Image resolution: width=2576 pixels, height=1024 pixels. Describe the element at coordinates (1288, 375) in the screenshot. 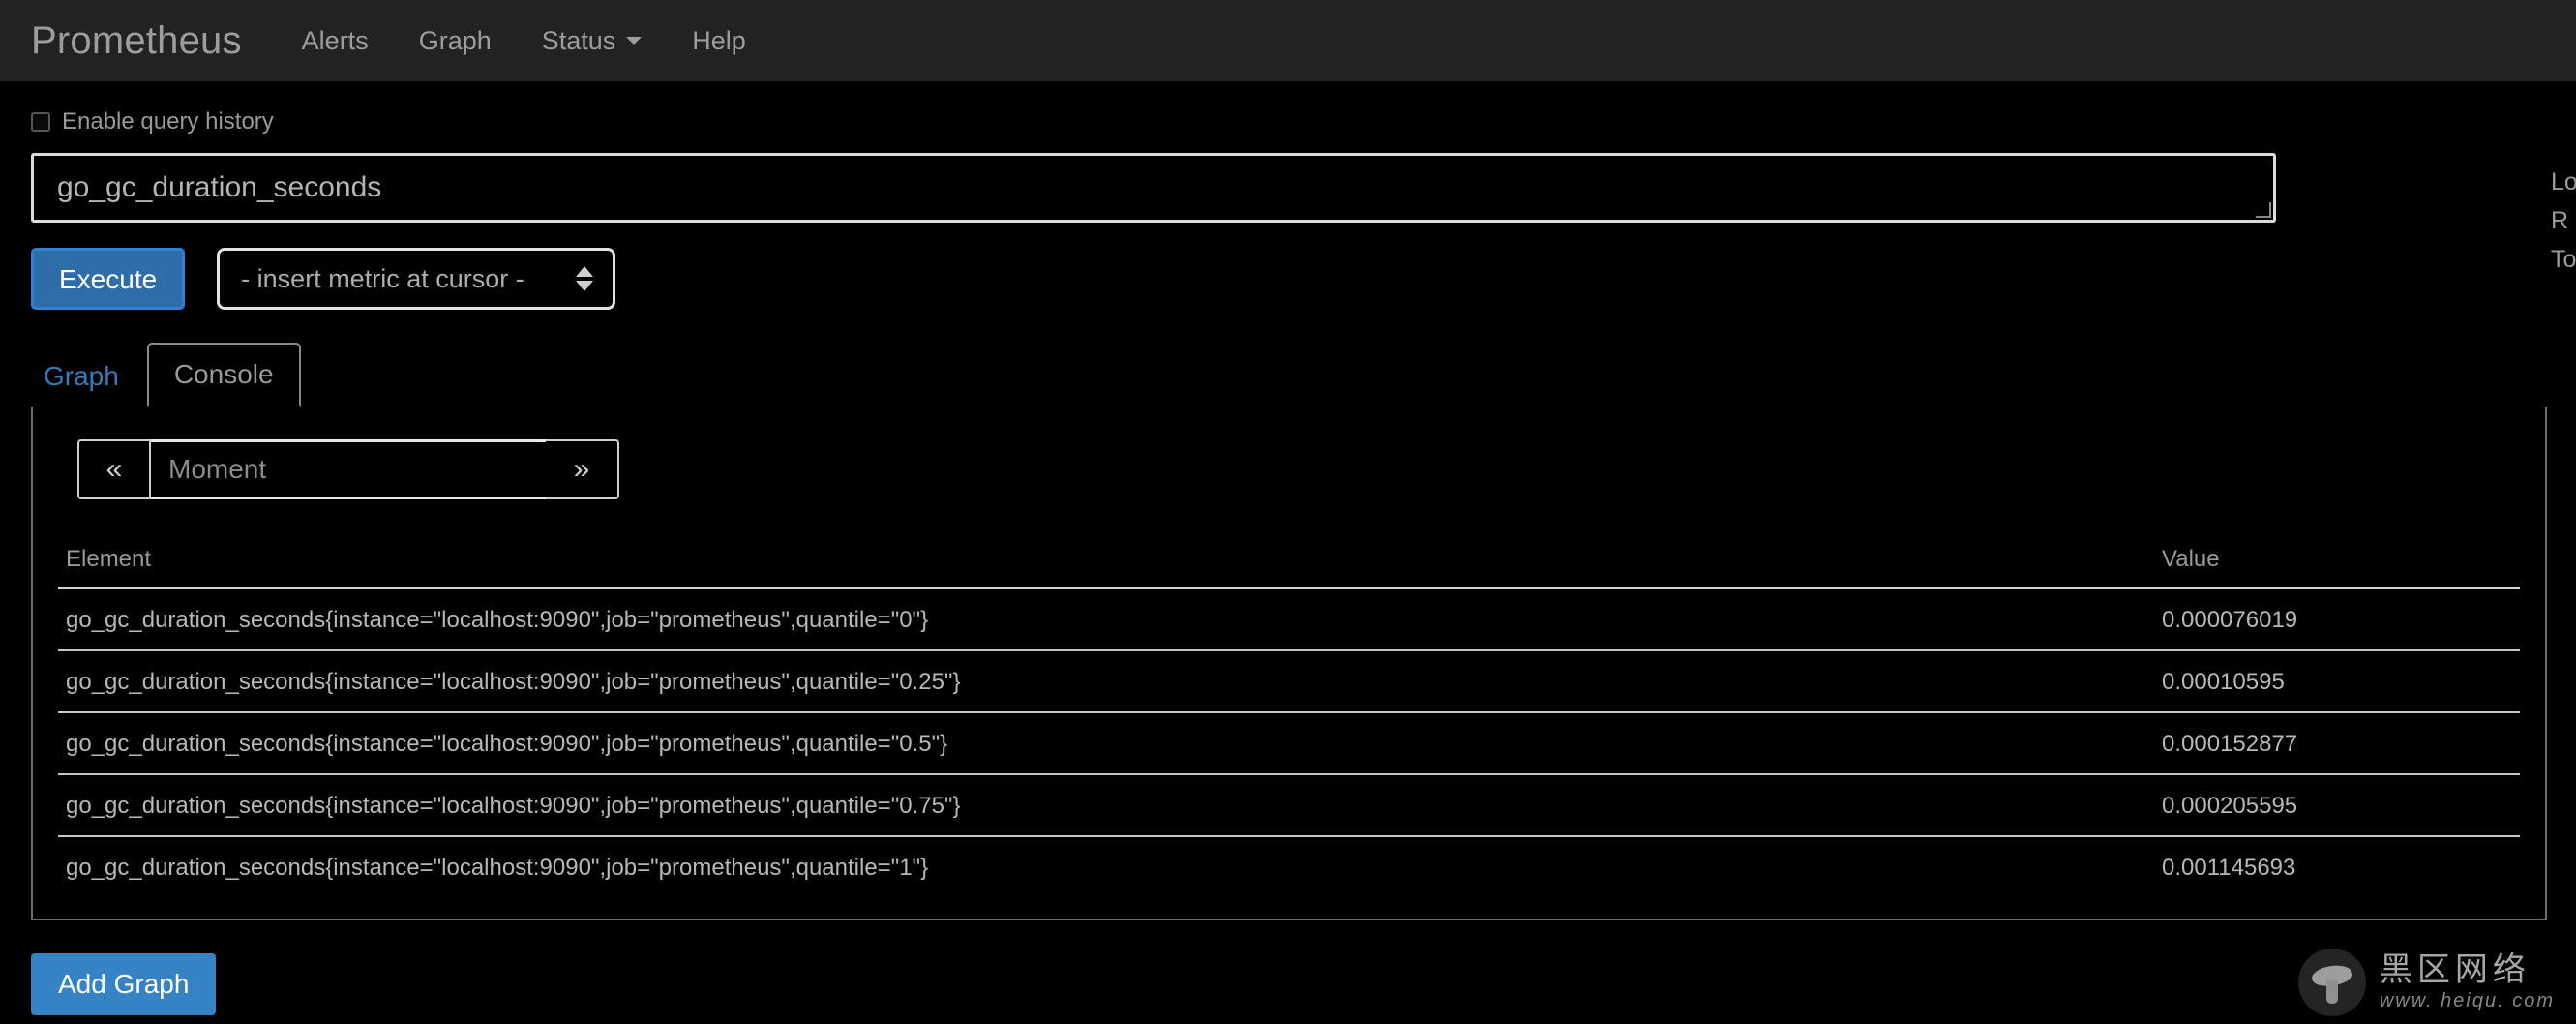

I see `view-tabs: Graph Console` at that location.